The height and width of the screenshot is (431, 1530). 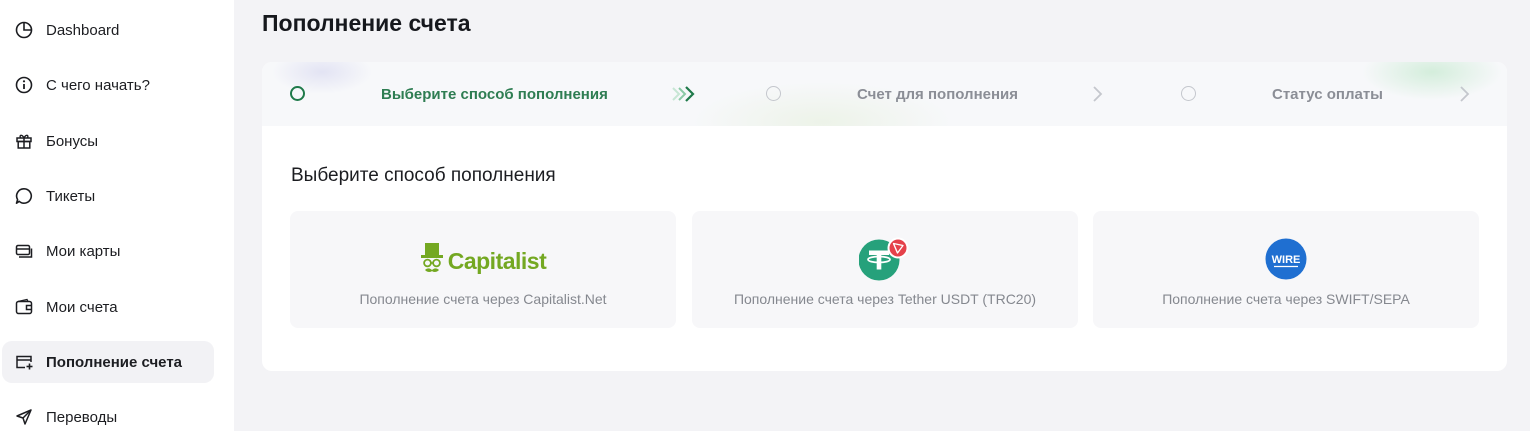 I want to click on sidebar-item-bonuses: Бонусы, so click(x=108, y=141).